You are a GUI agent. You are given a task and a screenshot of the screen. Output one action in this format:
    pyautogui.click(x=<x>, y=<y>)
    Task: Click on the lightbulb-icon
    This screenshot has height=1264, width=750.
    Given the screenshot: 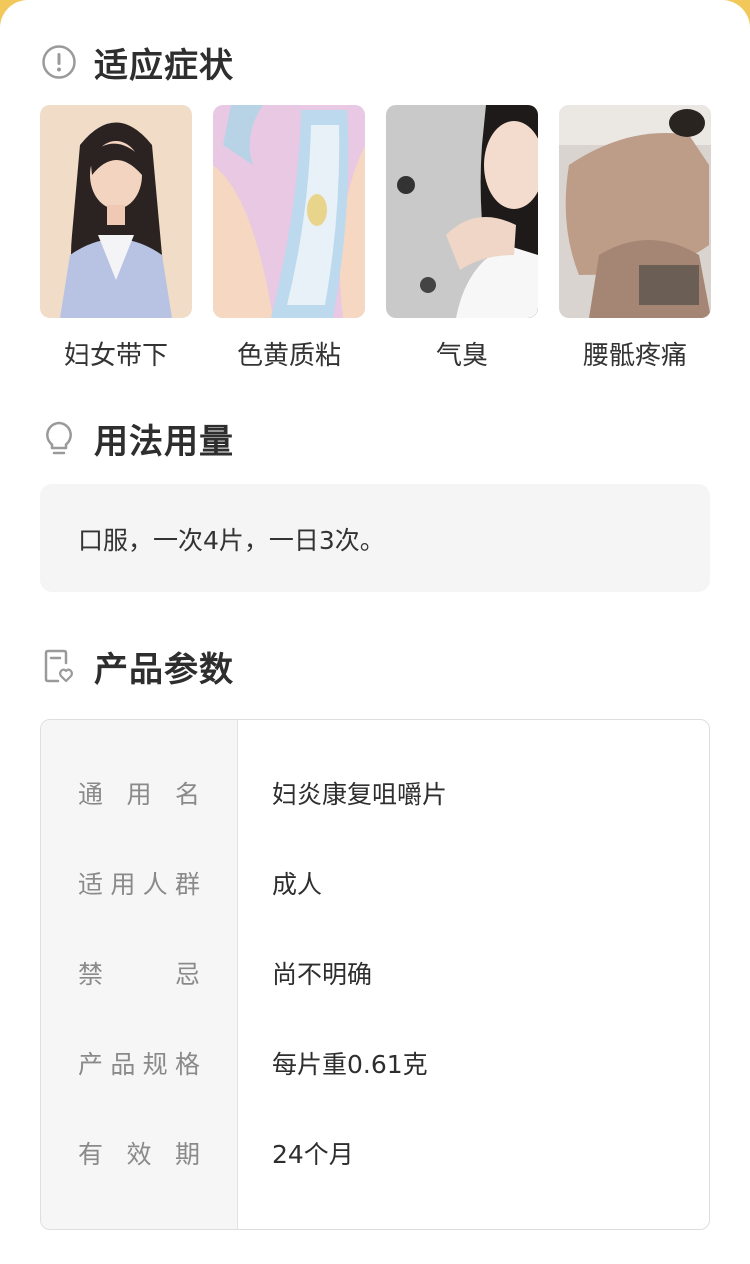 What is the action you would take?
    pyautogui.click(x=59, y=438)
    